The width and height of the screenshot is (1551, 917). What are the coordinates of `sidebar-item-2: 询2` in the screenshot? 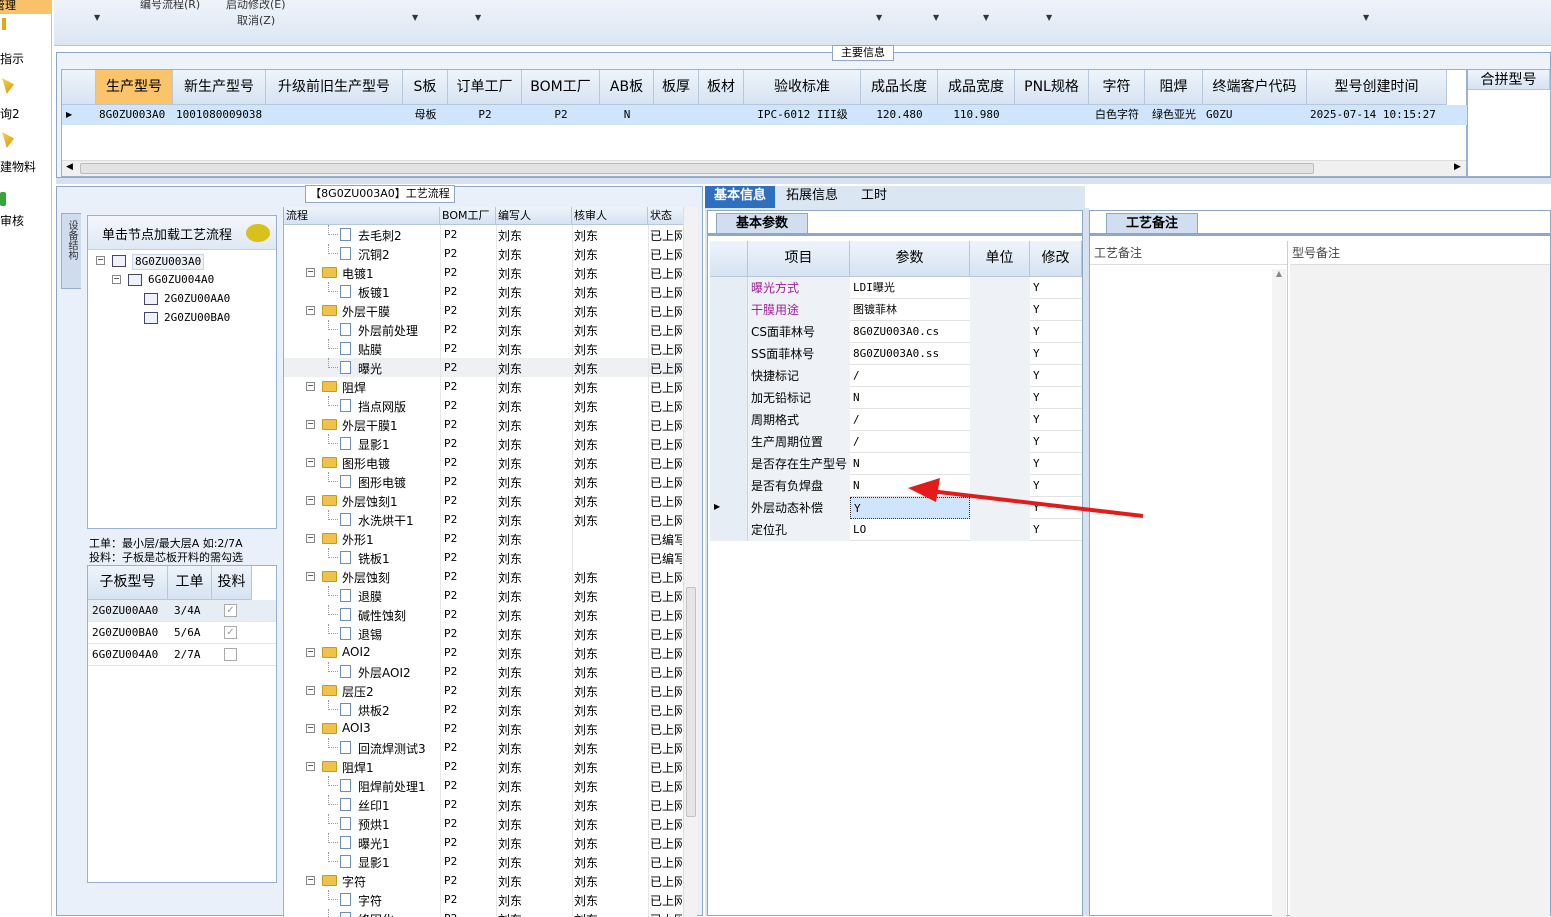 It's located at (10, 113).